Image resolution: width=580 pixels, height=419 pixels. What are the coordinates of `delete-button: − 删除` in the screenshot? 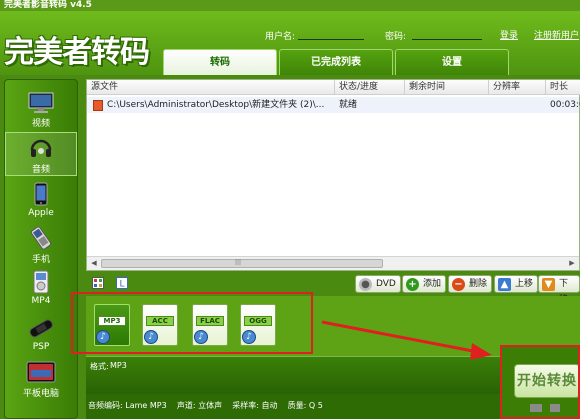 It's located at (470, 284).